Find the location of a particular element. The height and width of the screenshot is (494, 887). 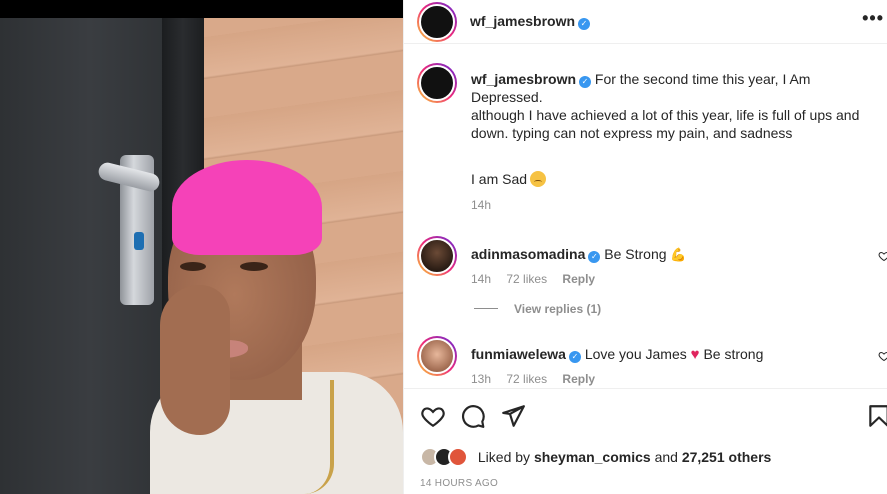

commenter-username: funmiawelewa is located at coordinates (518, 354).